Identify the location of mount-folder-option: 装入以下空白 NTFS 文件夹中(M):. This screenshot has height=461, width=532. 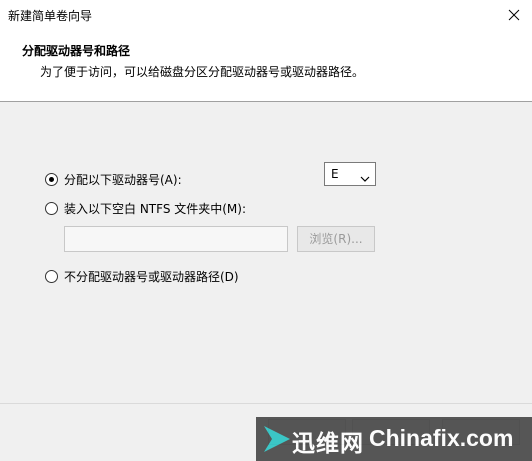
(145, 208).